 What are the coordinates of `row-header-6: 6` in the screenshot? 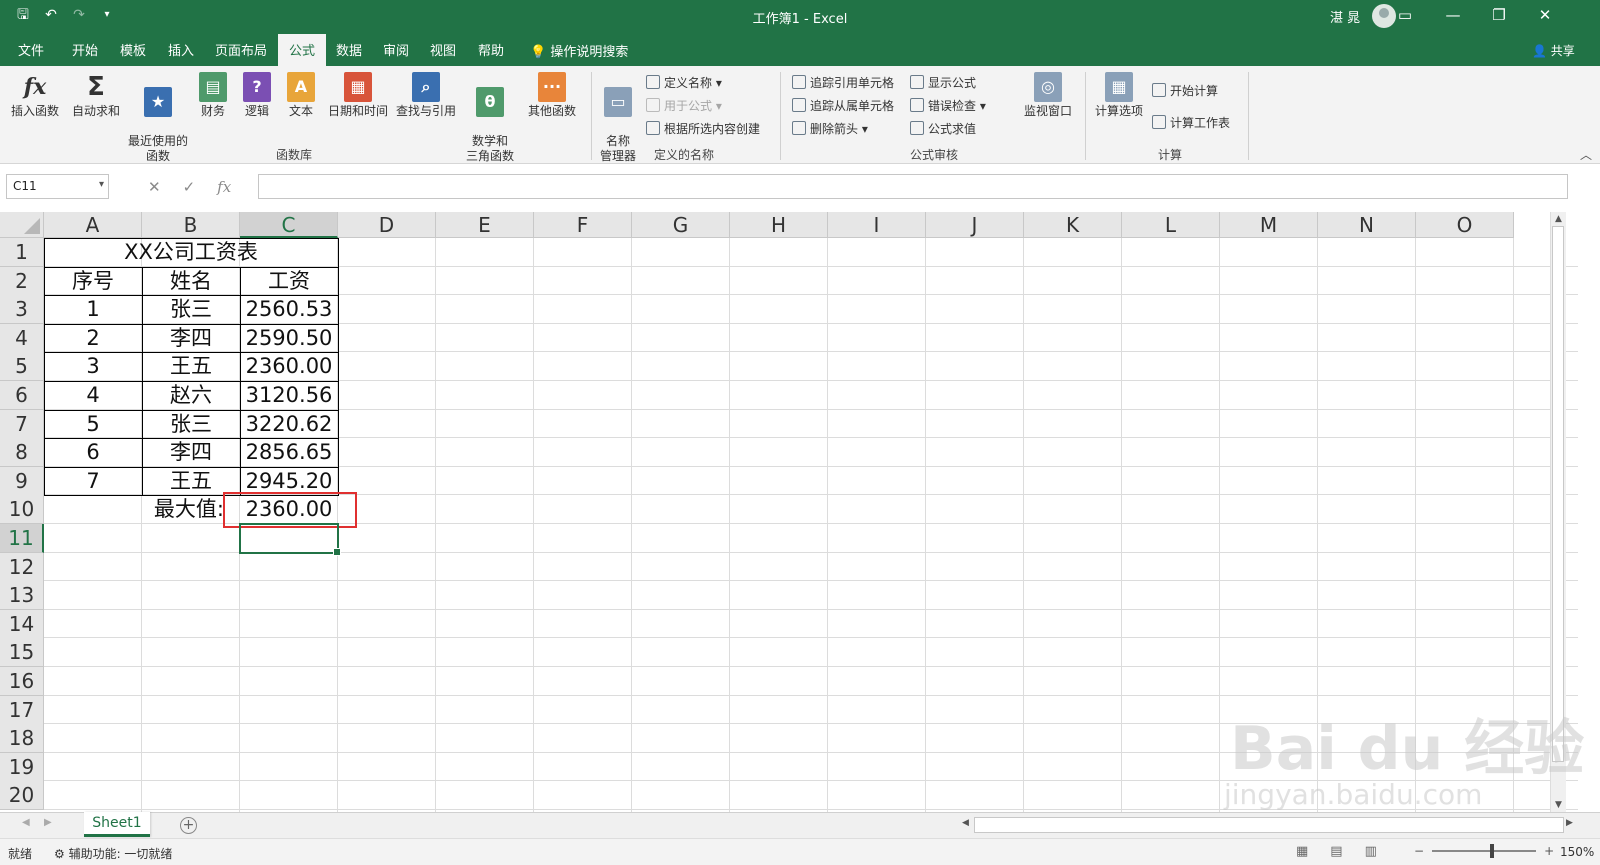 It's located at (22, 395).